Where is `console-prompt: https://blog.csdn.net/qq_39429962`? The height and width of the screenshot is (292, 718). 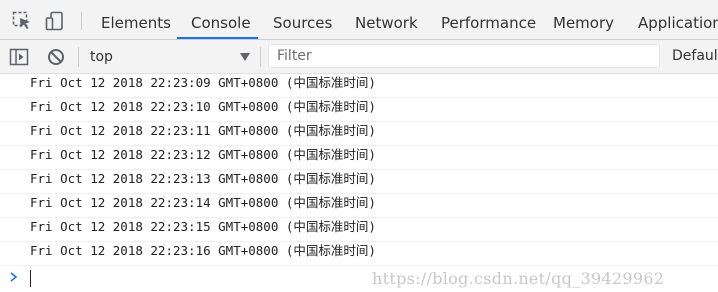
console-prompt: https://blog.csdn.net/qq_39429962 is located at coordinates (359, 279).